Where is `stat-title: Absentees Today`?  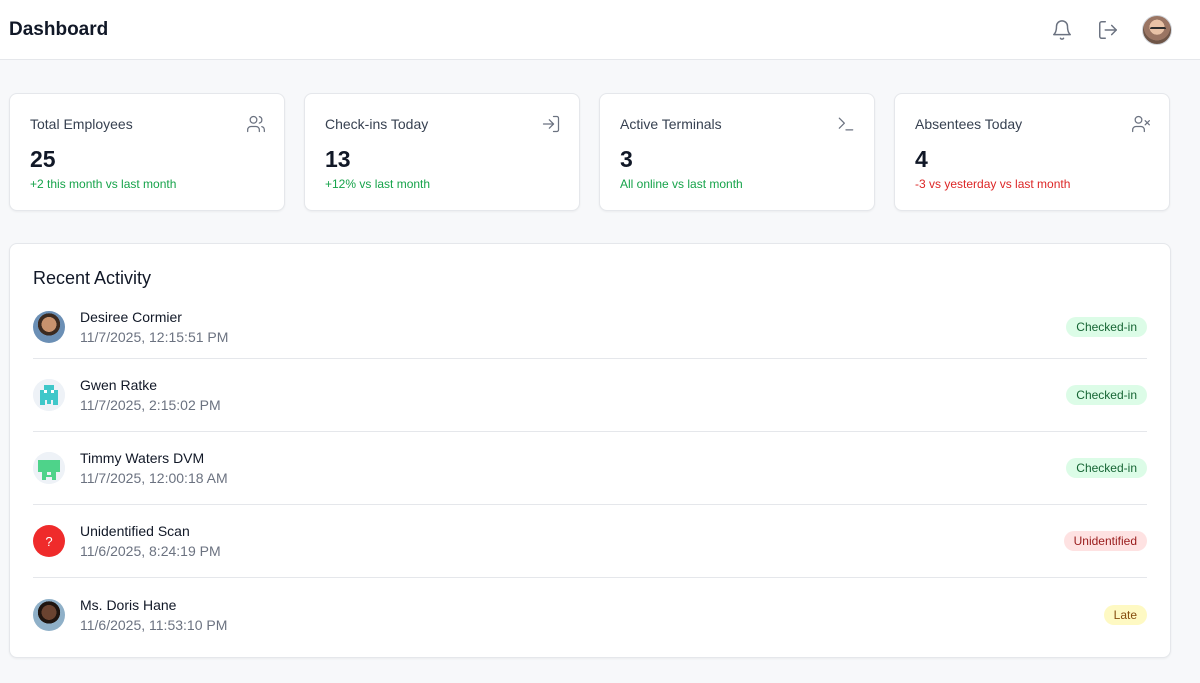 stat-title: Absentees Today is located at coordinates (969, 124).